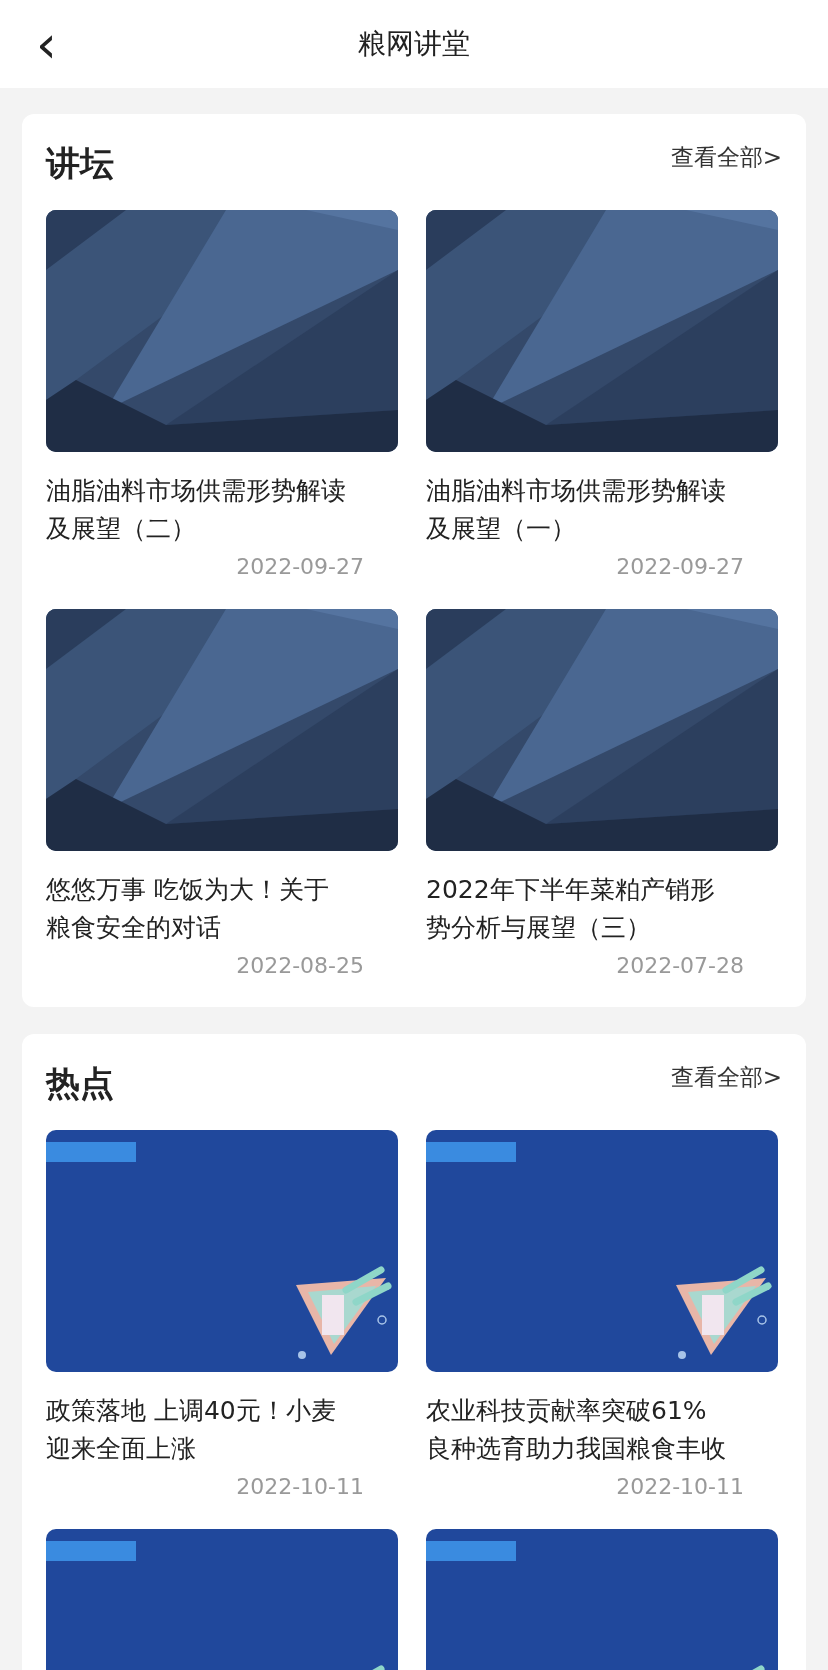  What do you see at coordinates (300, 966) in the screenshot?
I see `video-date: 2022-08-25` at bounding box center [300, 966].